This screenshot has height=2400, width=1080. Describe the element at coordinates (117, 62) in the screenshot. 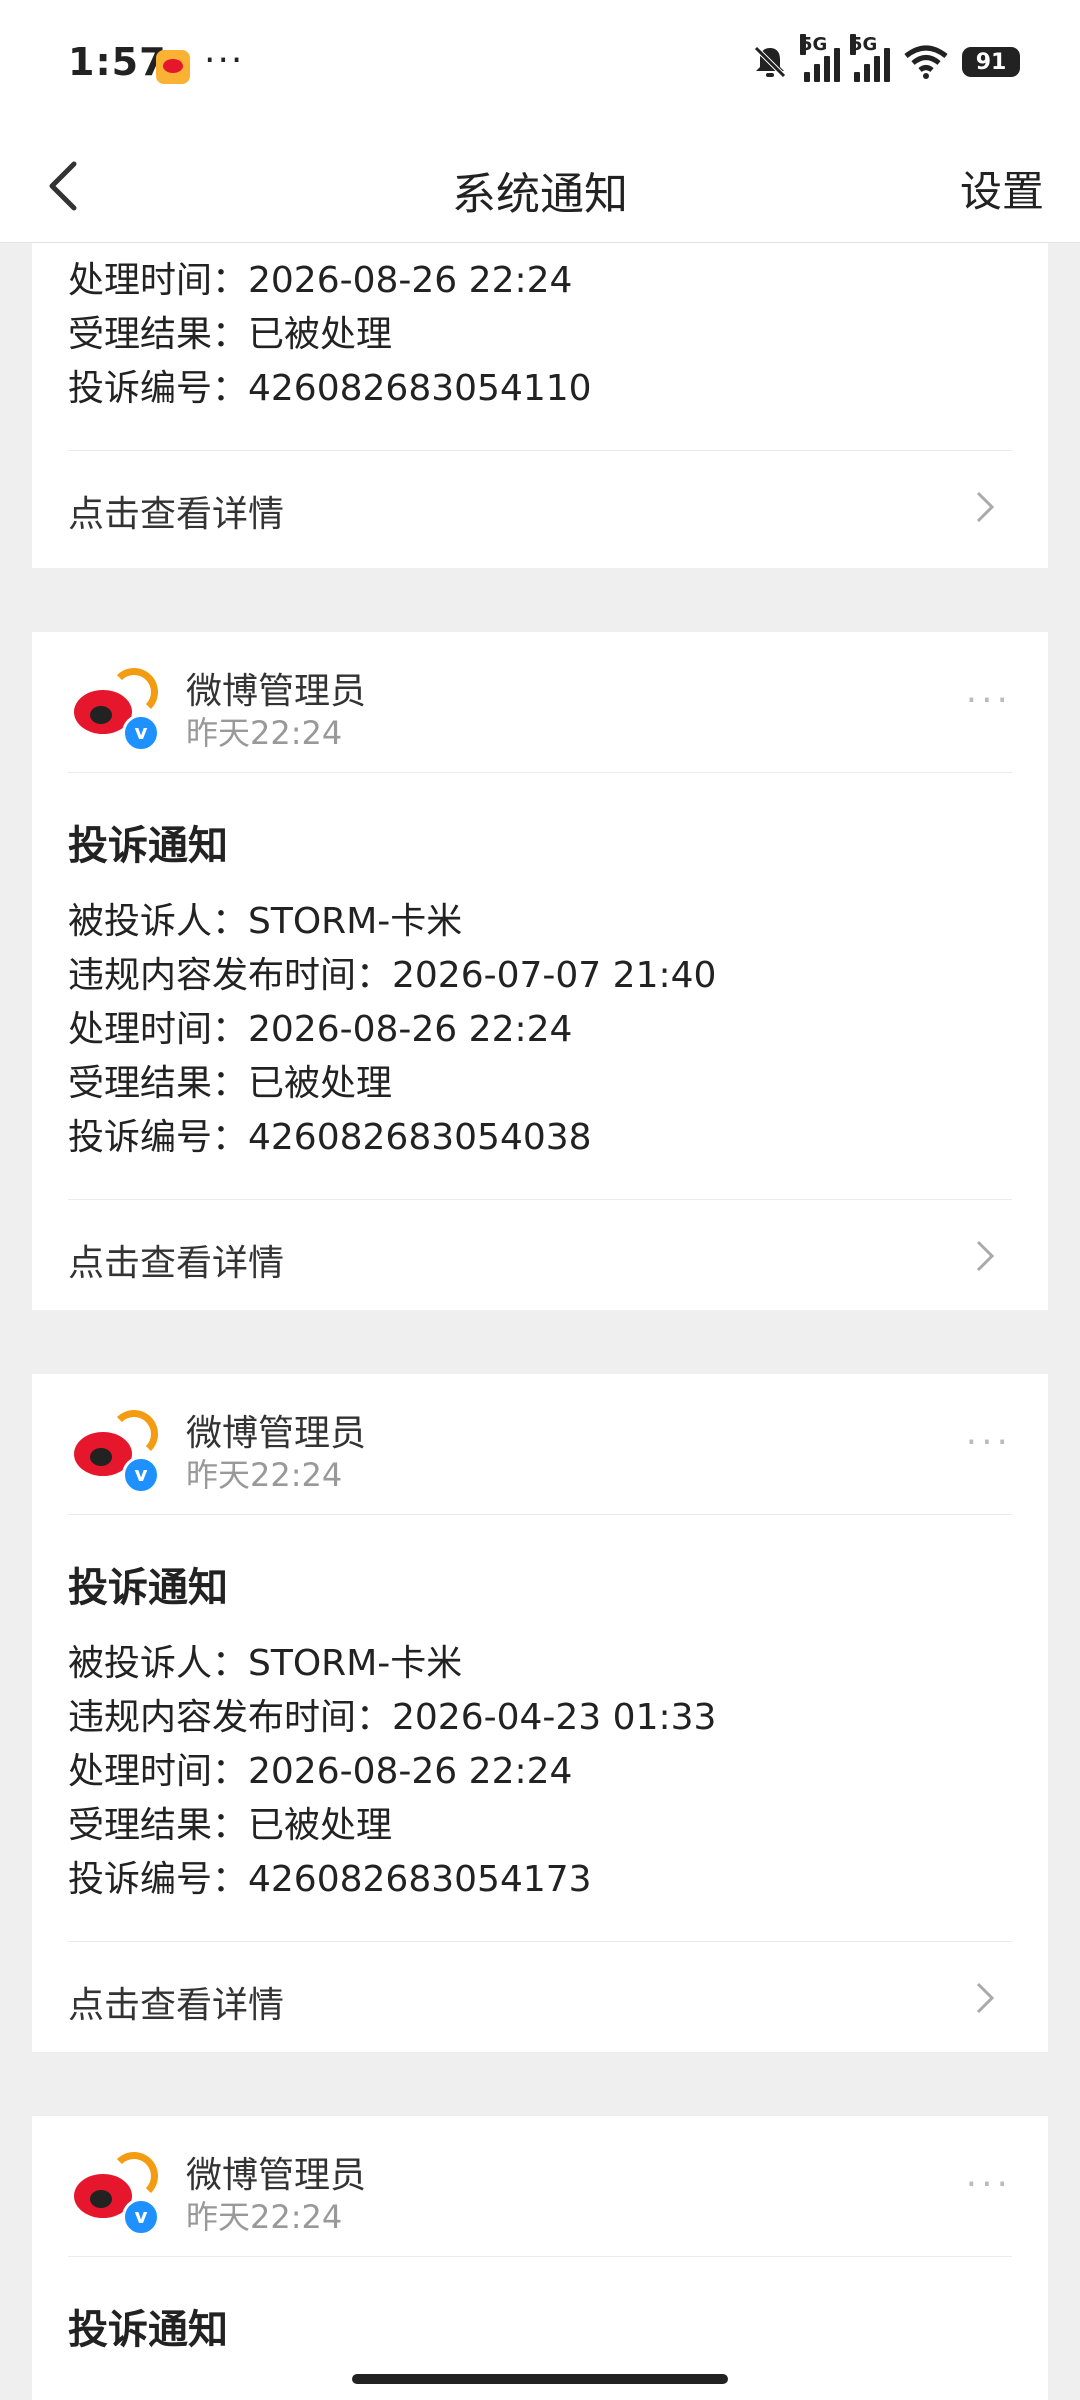

I see `status-time: 1:57` at that location.